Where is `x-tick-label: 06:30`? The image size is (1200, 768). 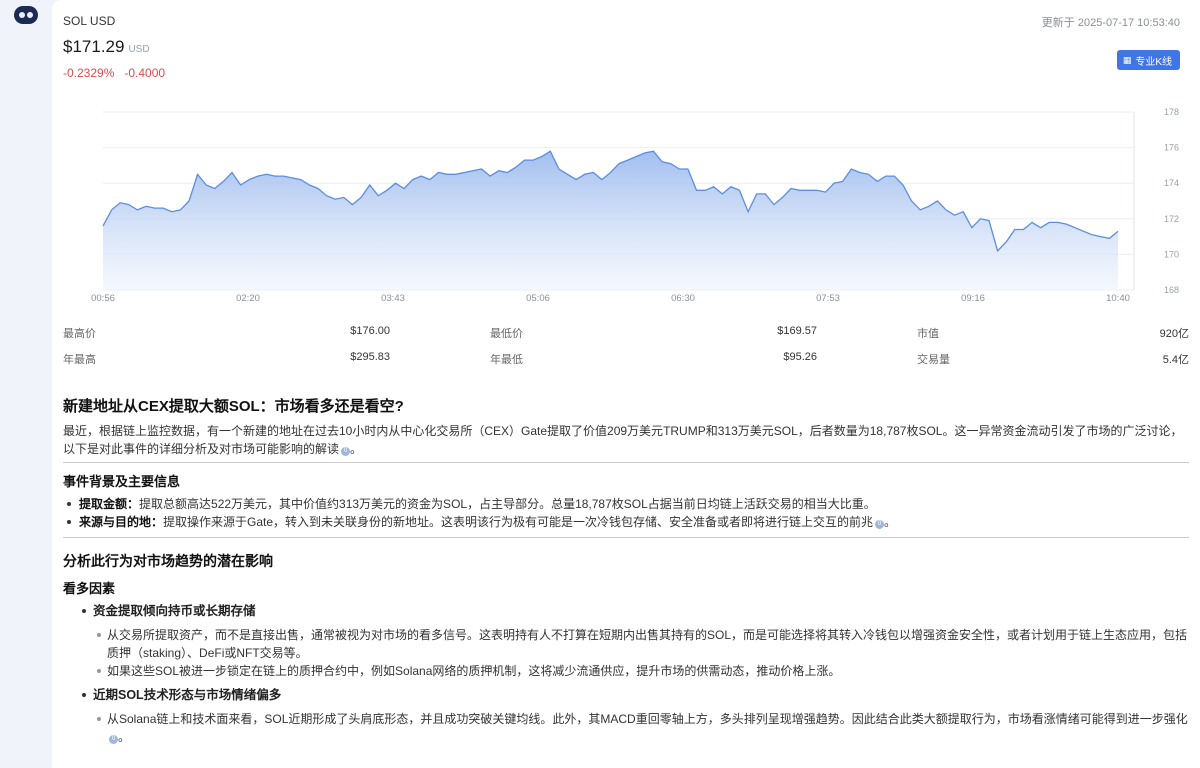 x-tick-label: 06:30 is located at coordinates (683, 298).